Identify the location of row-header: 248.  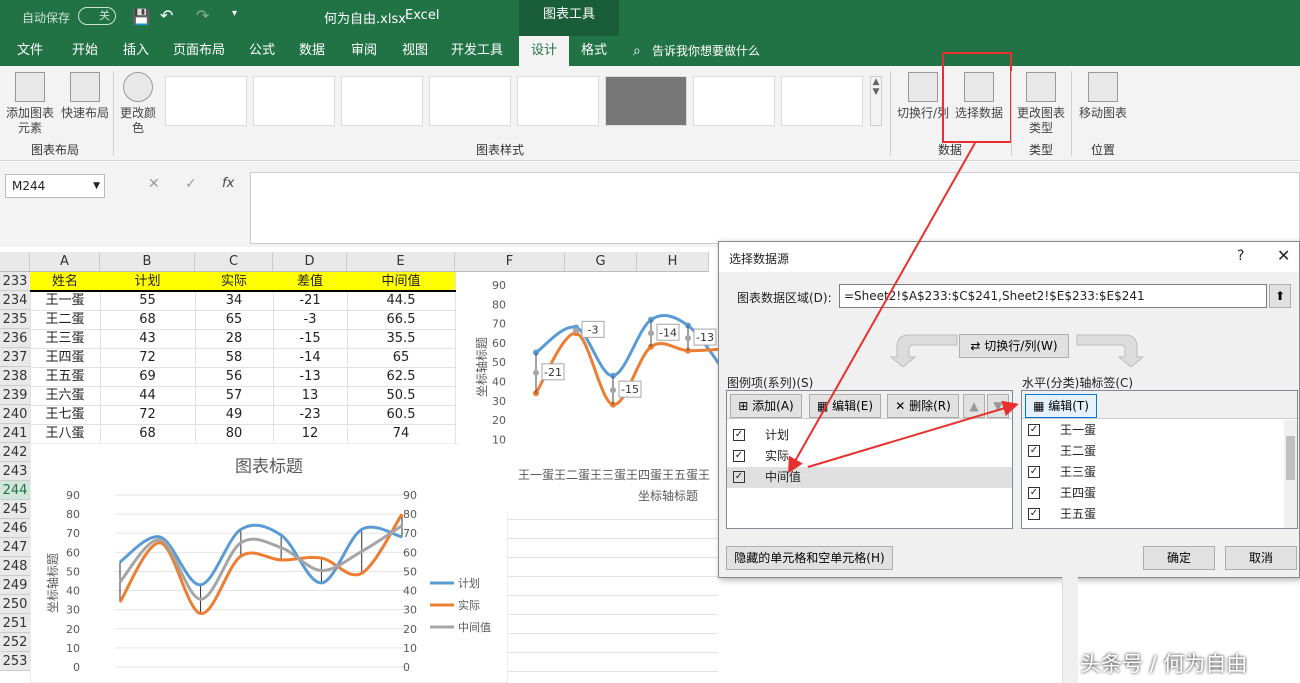
(15, 566).